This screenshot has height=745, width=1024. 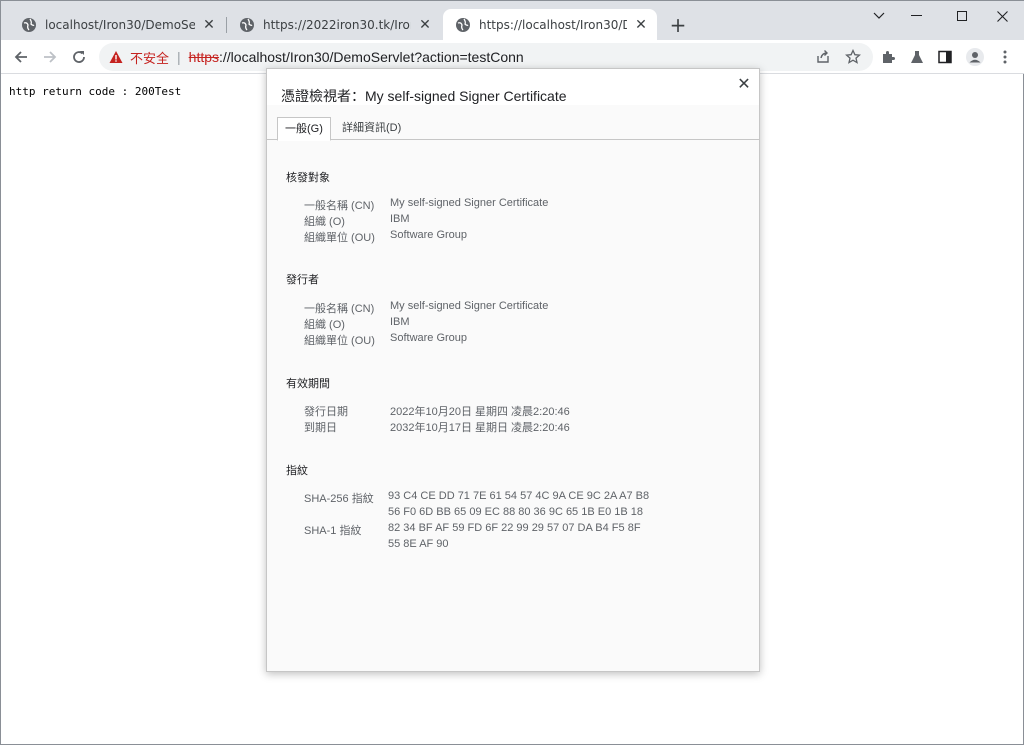 What do you see at coordinates (326, 412) in the screenshot?
I see `issued-on-label: 發行日期` at bounding box center [326, 412].